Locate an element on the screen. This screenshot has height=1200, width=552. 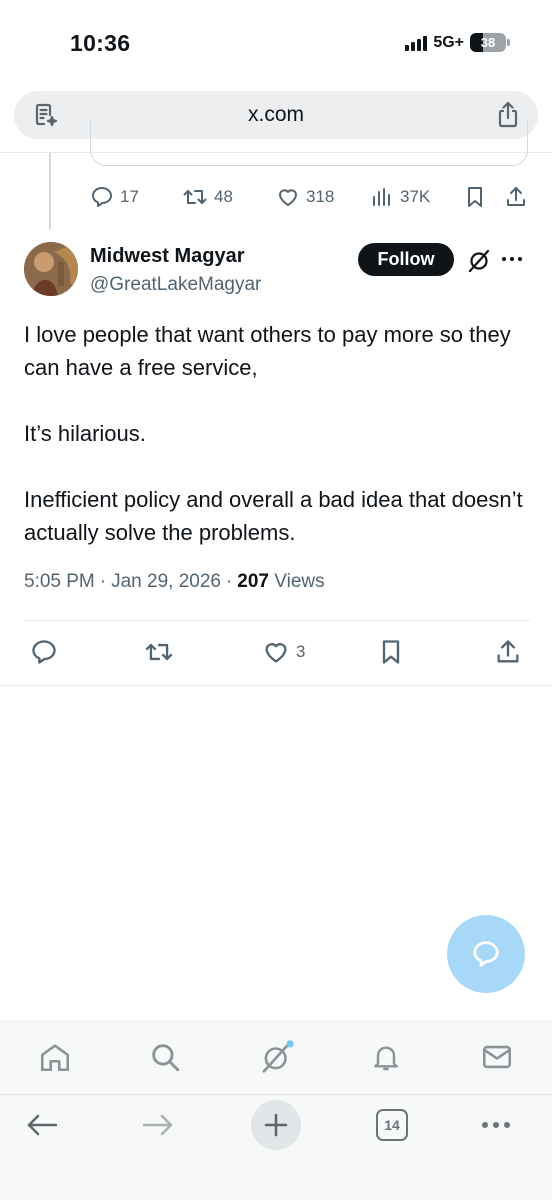
views-button: 37K is located at coordinates (400, 197).